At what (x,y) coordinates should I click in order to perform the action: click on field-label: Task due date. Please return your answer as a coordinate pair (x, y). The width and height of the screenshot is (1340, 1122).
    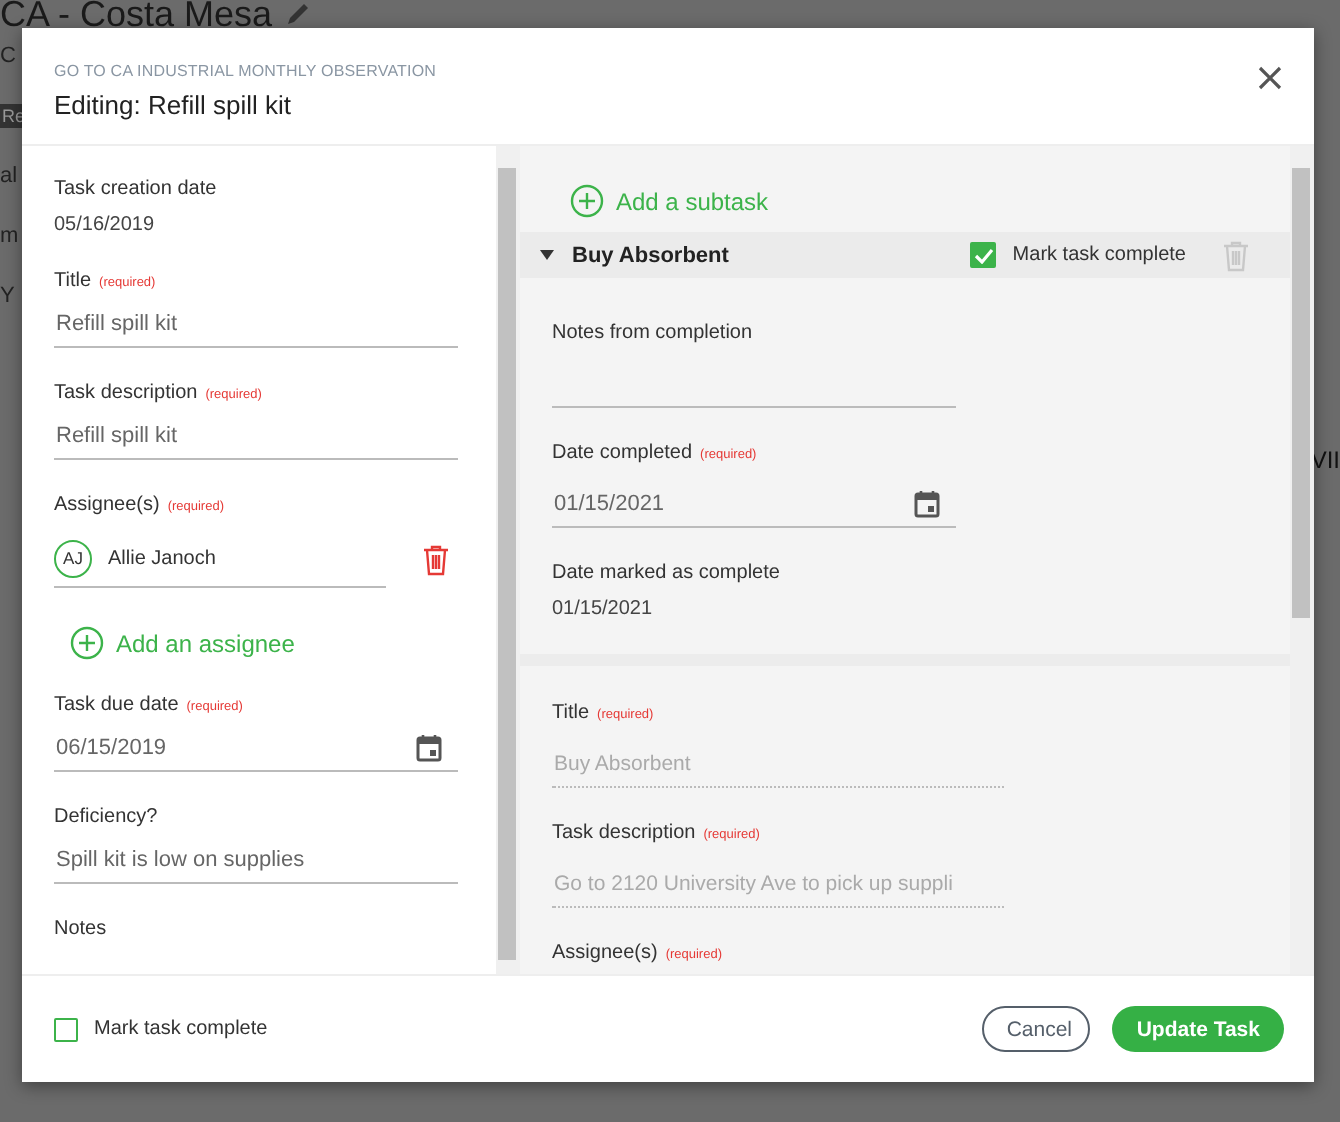
    Looking at the image, I should click on (116, 705).